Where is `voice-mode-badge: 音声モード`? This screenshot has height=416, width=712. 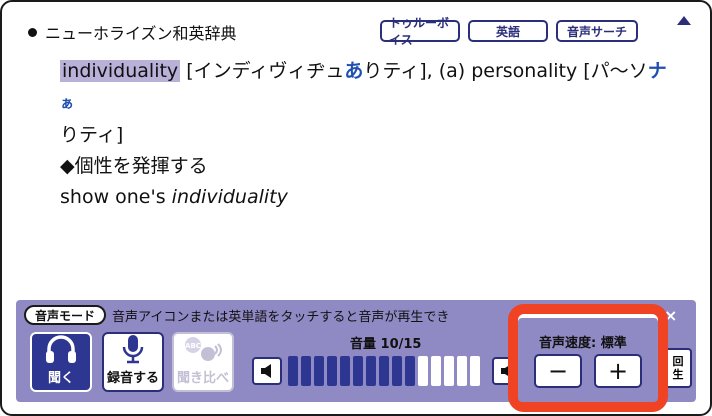 voice-mode-badge: 音声モード is located at coordinates (65, 315).